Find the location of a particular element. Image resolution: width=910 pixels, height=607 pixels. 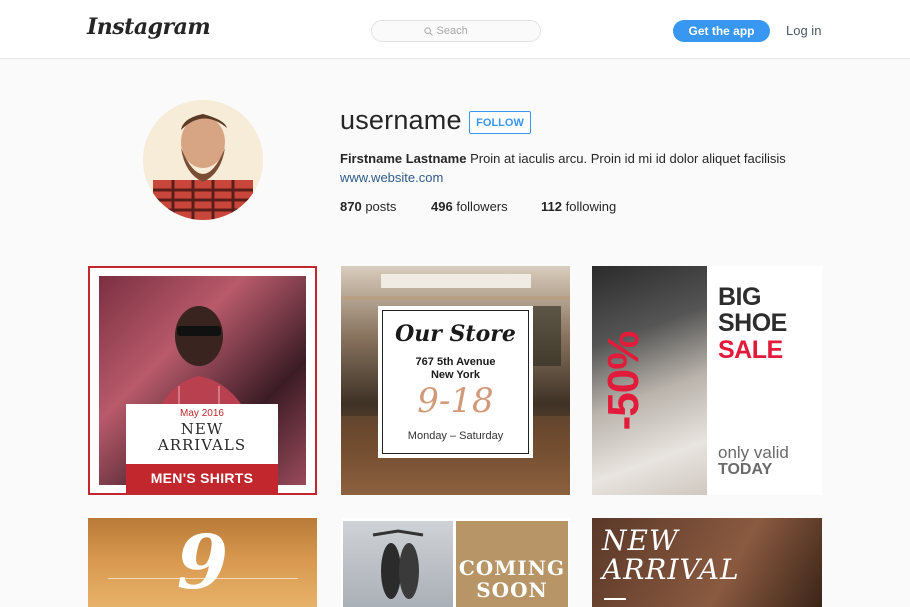

caption-line: COMING is located at coordinates (512, 568).